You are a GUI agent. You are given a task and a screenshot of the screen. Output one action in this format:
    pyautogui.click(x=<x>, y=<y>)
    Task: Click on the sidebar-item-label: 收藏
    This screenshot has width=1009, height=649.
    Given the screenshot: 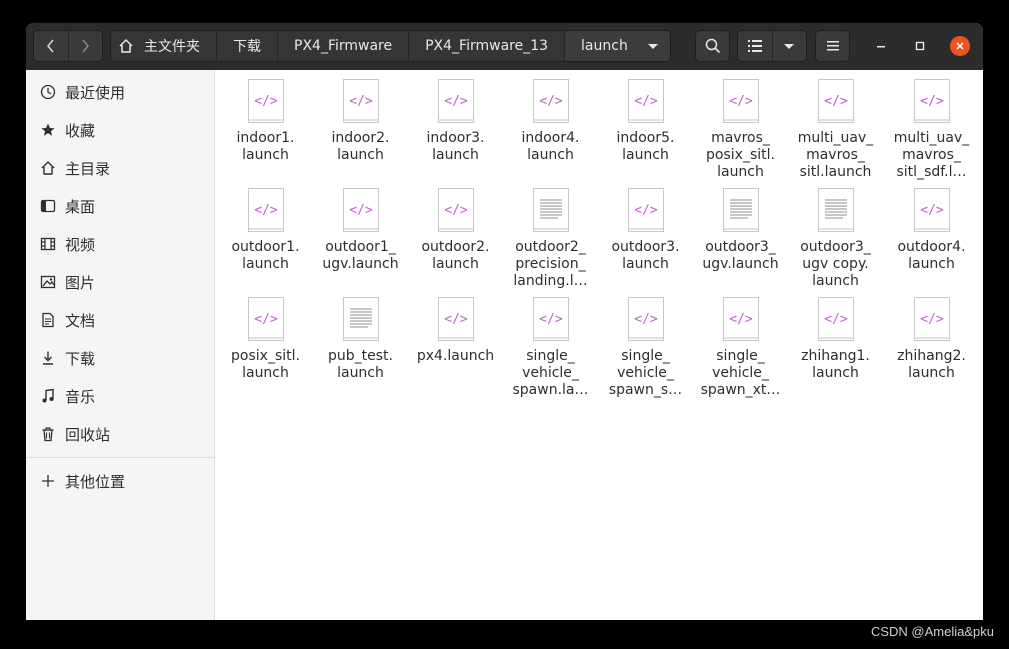 What is the action you would take?
    pyautogui.click(x=80, y=130)
    